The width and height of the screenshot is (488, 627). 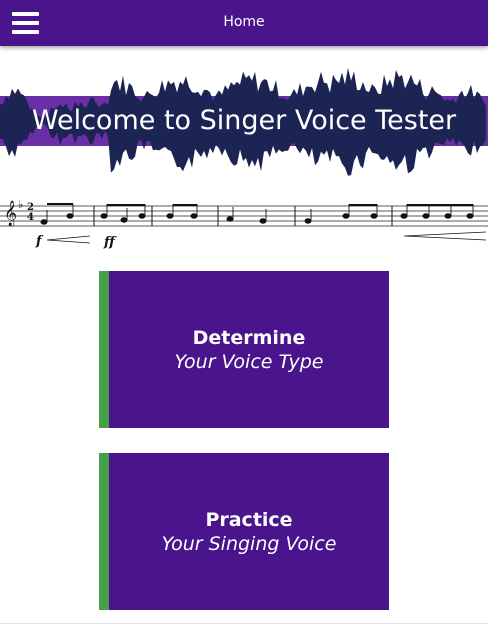 What do you see at coordinates (249, 543) in the screenshot?
I see `card-subtitle: Your Singing Voice` at bounding box center [249, 543].